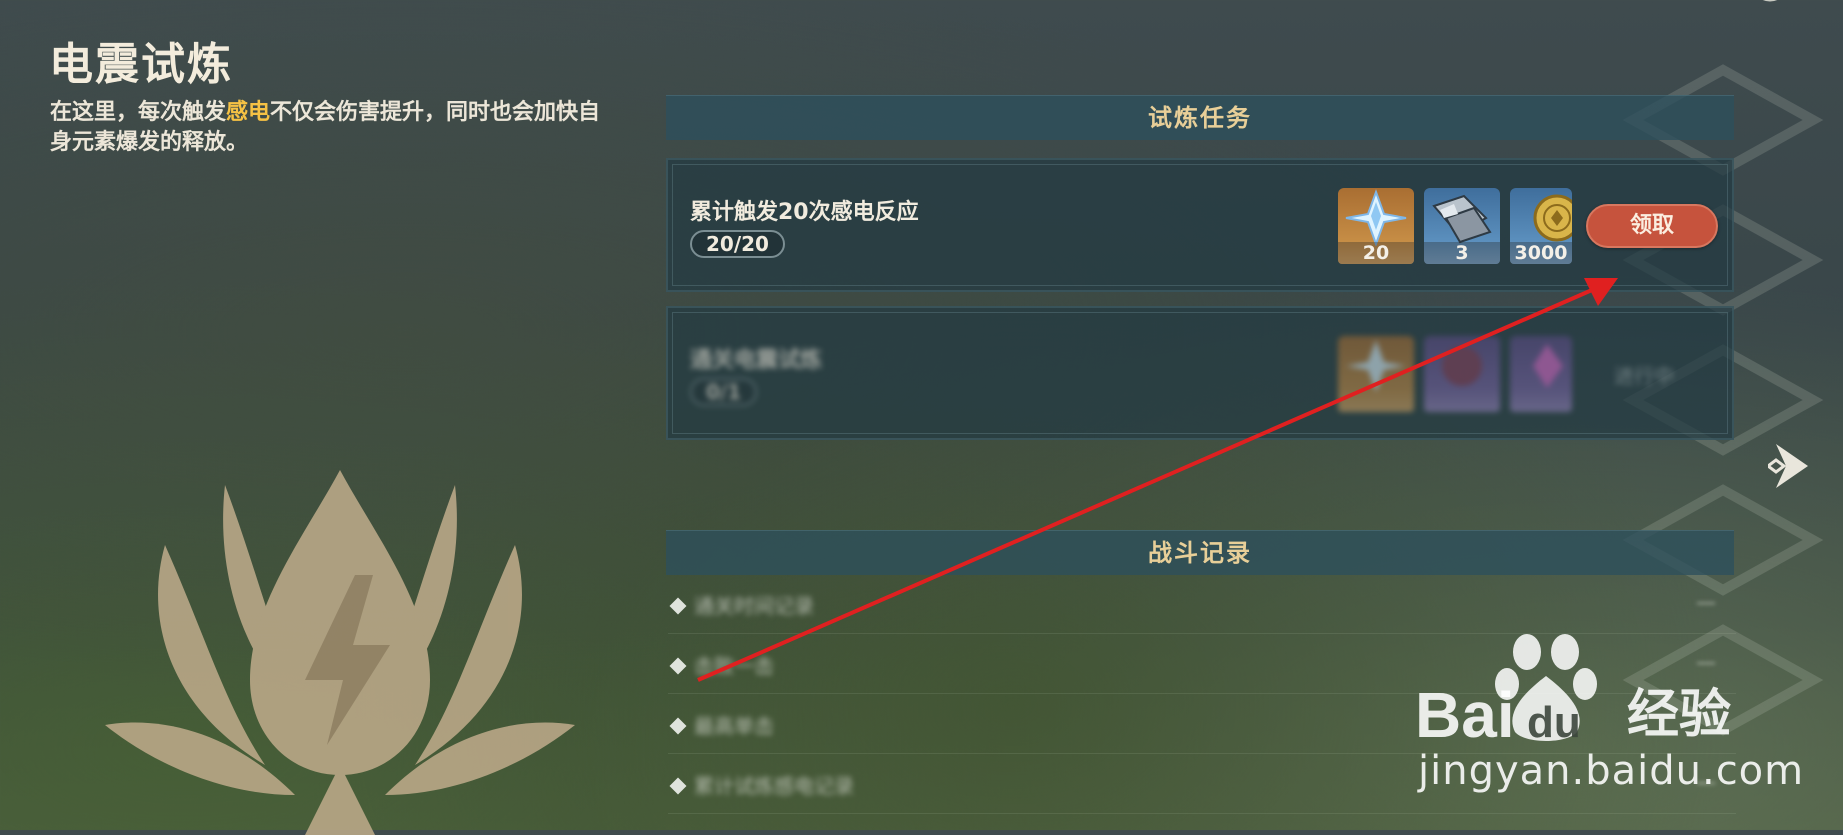 The width and height of the screenshot is (1843, 835). Describe the element at coordinates (1679, 715) in the screenshot. I see `svg-text: 经验` at that location.